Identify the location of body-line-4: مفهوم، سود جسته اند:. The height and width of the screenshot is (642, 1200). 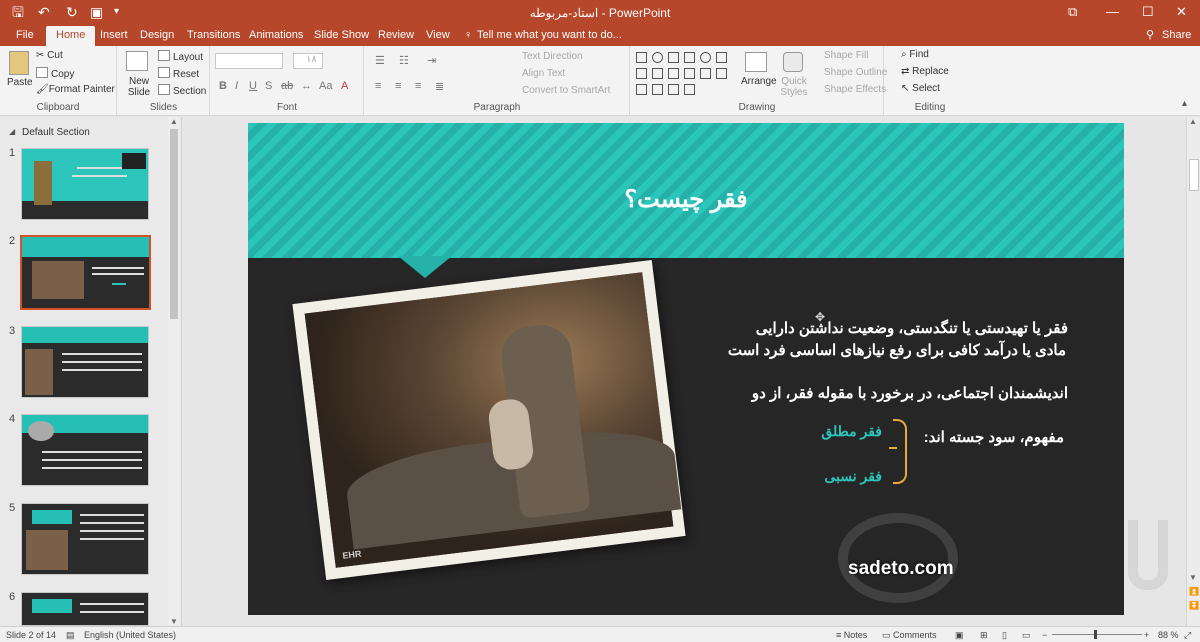
(994, 437).